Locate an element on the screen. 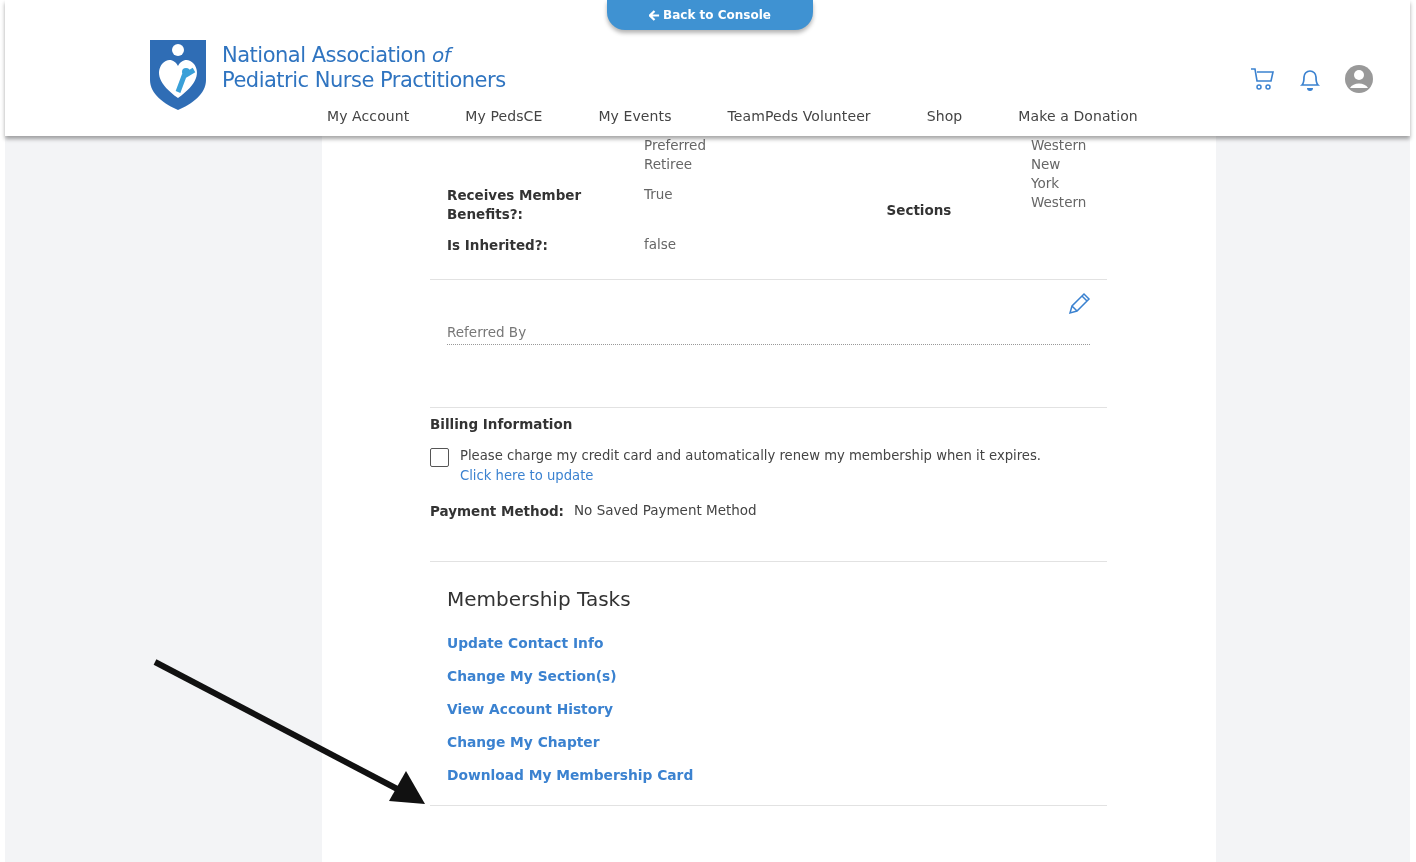 Image resolution: width=1416 pixels, height=862 pixels. logo-text: National Association of is located at coordinates (364, 55).